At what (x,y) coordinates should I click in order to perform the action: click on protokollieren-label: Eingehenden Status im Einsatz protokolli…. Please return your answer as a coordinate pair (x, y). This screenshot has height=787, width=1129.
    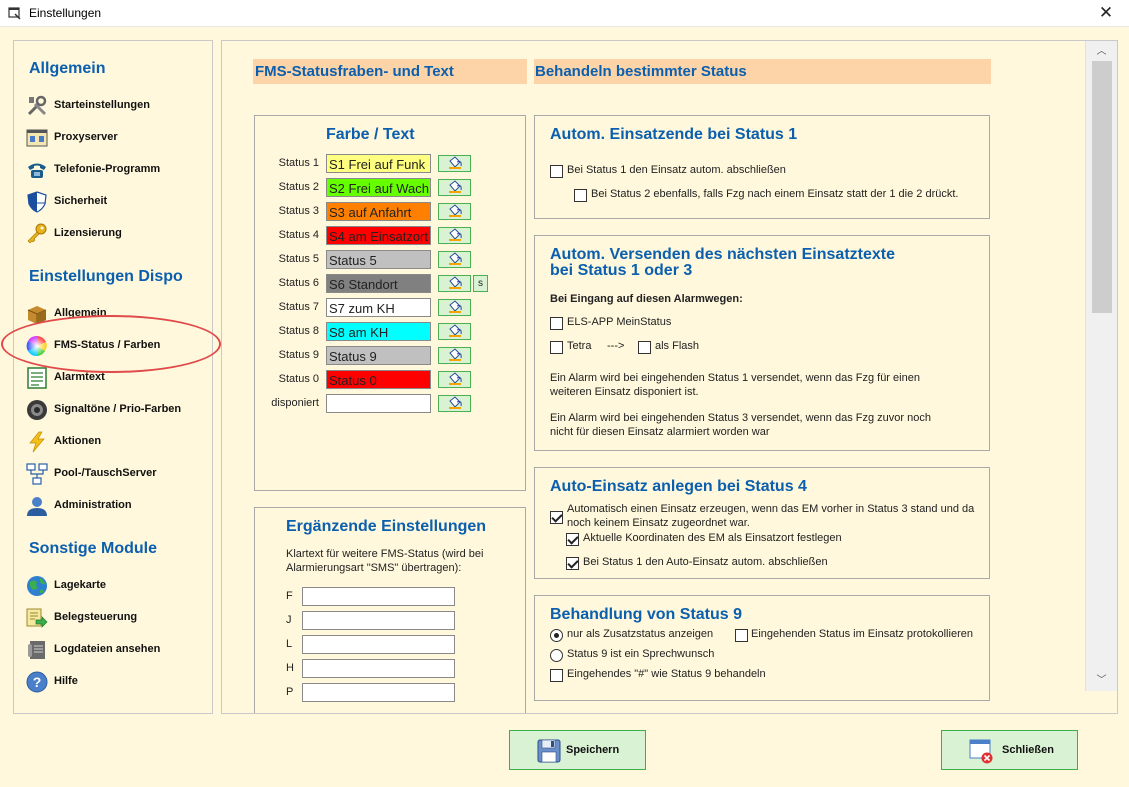
    Looking at the image, I should click on (862, 634).